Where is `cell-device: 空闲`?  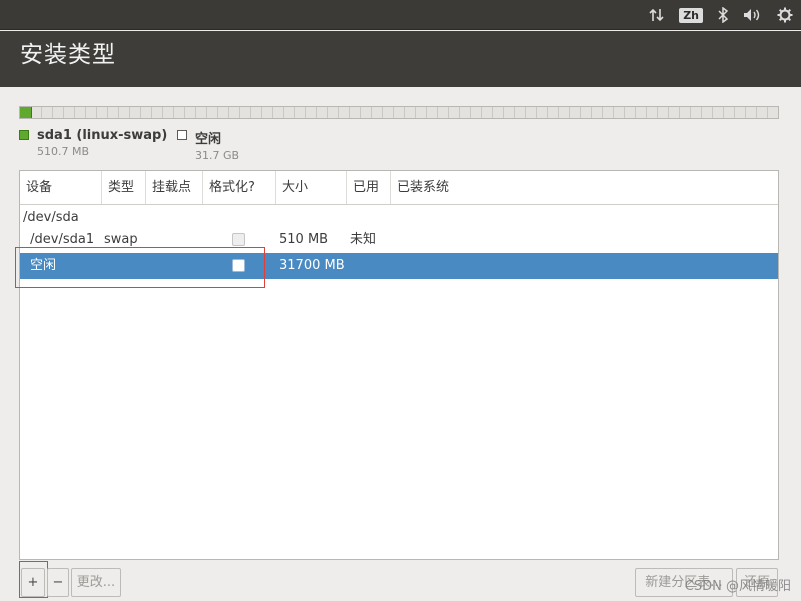 cell-device: 空闲 is located at coordinates (43, 265).